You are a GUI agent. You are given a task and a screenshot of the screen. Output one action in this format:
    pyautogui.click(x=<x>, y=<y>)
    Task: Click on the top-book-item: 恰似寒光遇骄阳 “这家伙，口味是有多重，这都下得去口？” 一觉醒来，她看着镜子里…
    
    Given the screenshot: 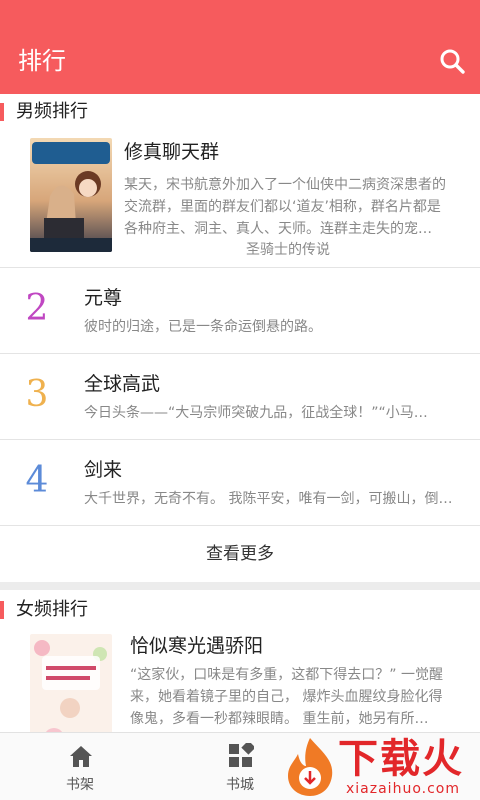 What is the action you would take?
    pyautogui.click(x=240, y=680)
    